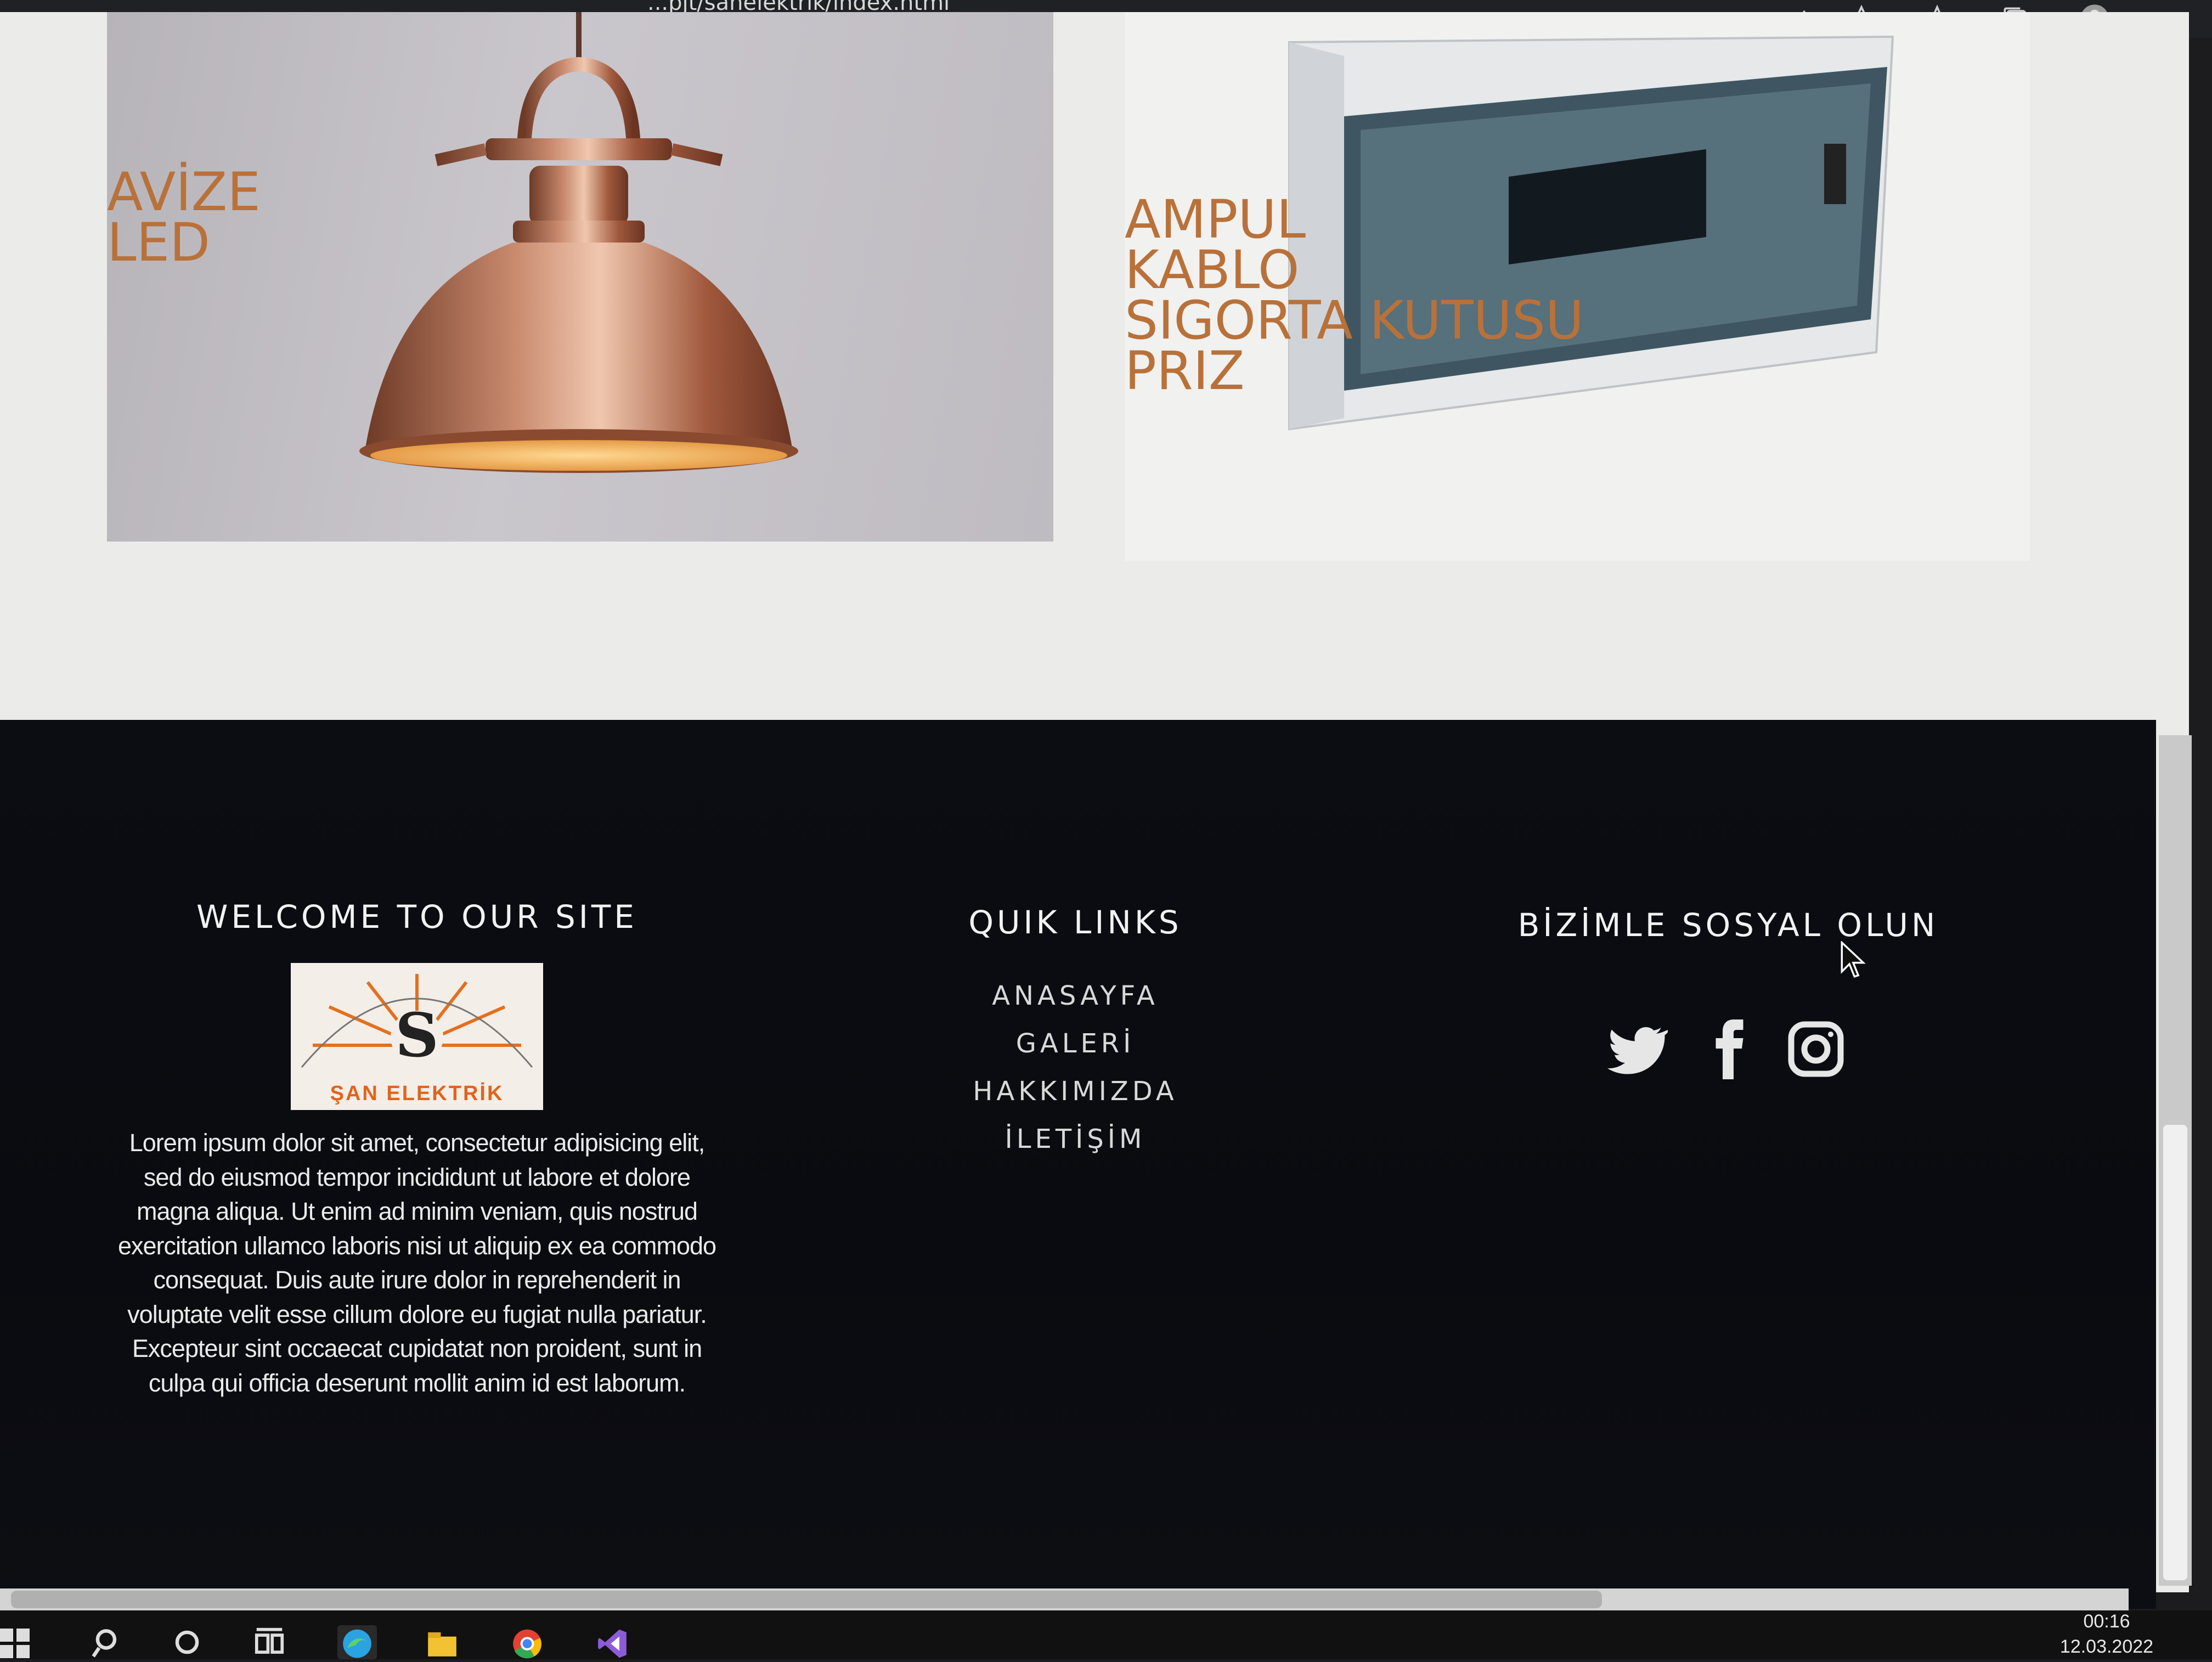 This screenshot has width=2212, height=1662. Describe the element at coordinates (579, 242) in the screenshot. I see `copper-lamp-image` at that location.